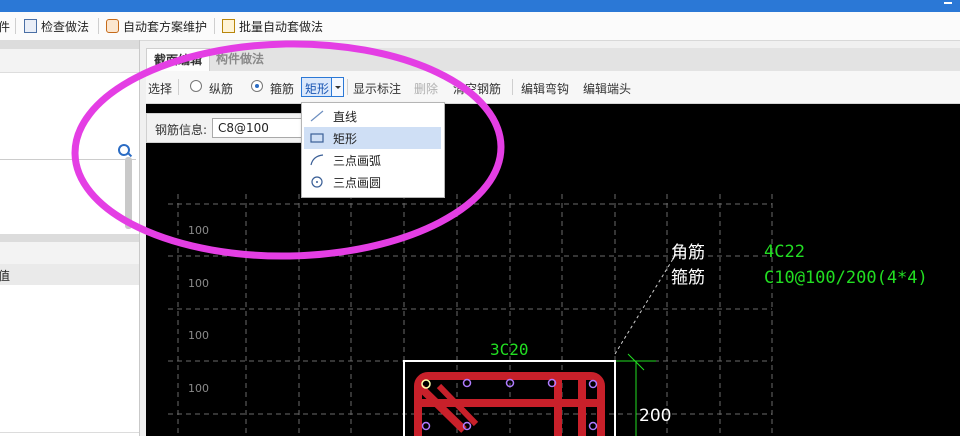 This screenshot has width=960, height=436. Describe the element at coordinates (281, 26) in the screenshot. I see `batch-auto-method-label: 批量自动套做法` at that location.